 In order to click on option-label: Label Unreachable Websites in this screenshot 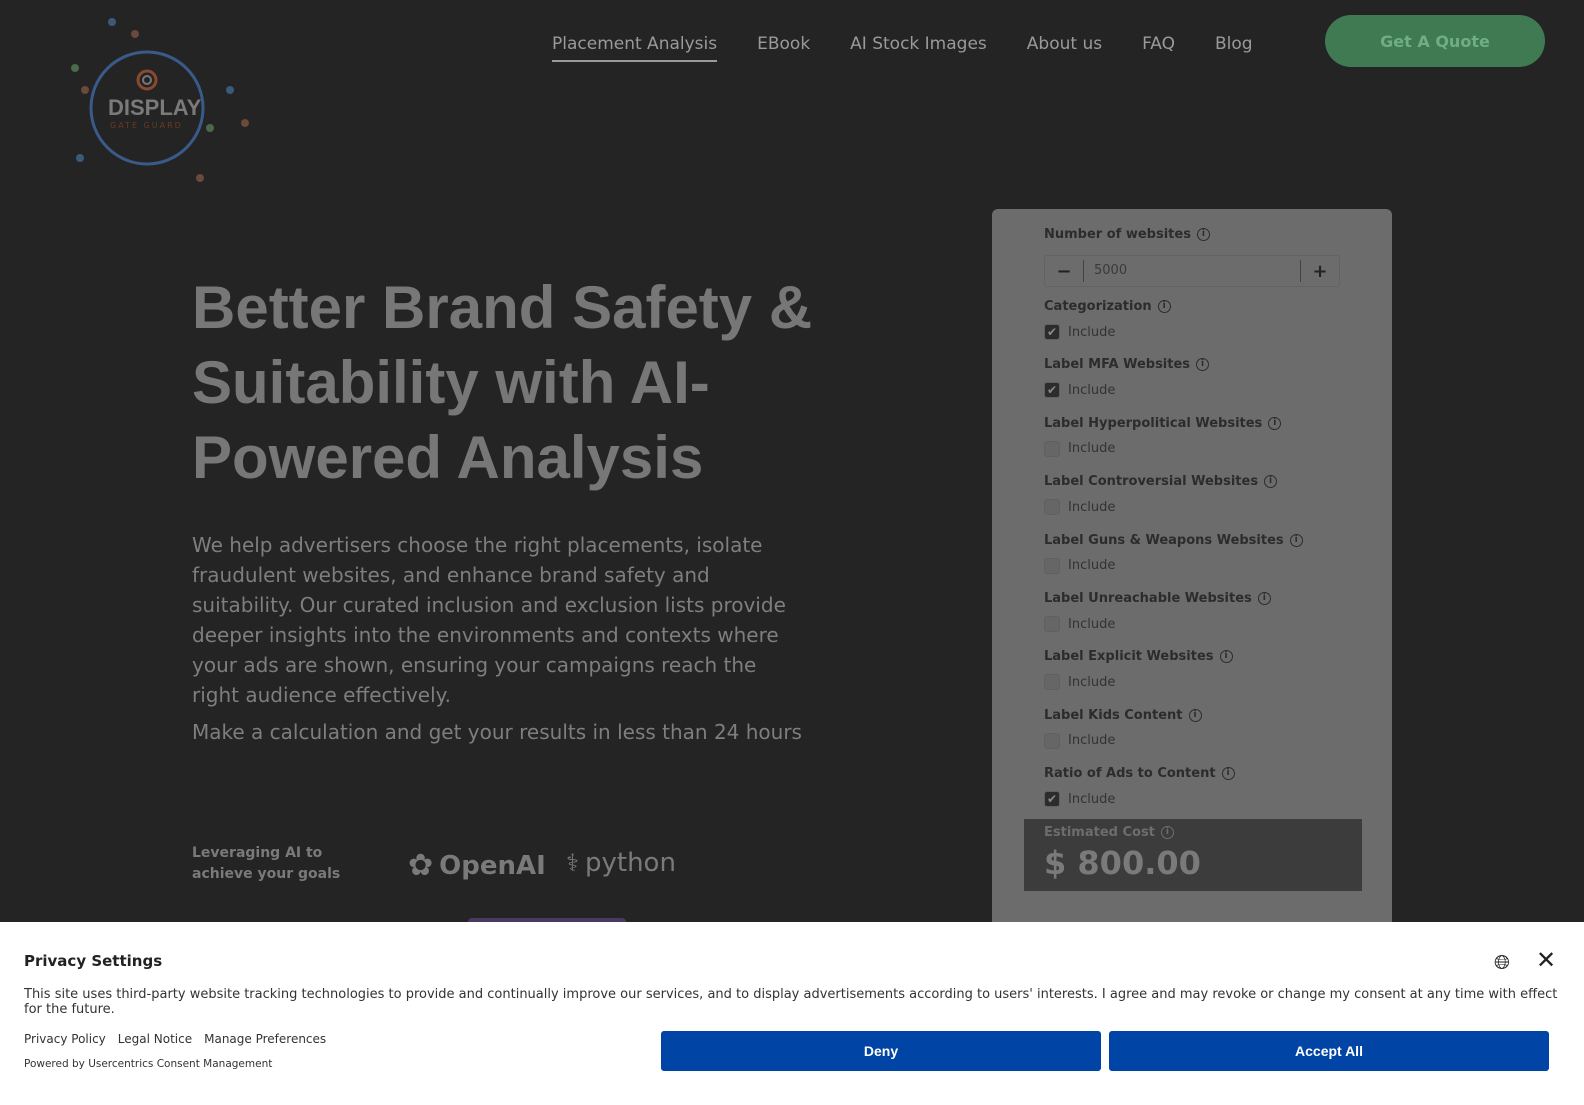, I will do `click(1148, 598)`.